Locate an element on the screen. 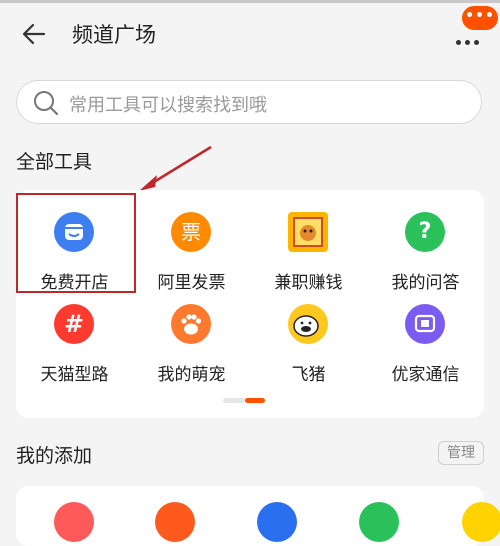 The image size is (500, 546). tool-tmall: # 天猫型路 is located at coordinates (74, 340).